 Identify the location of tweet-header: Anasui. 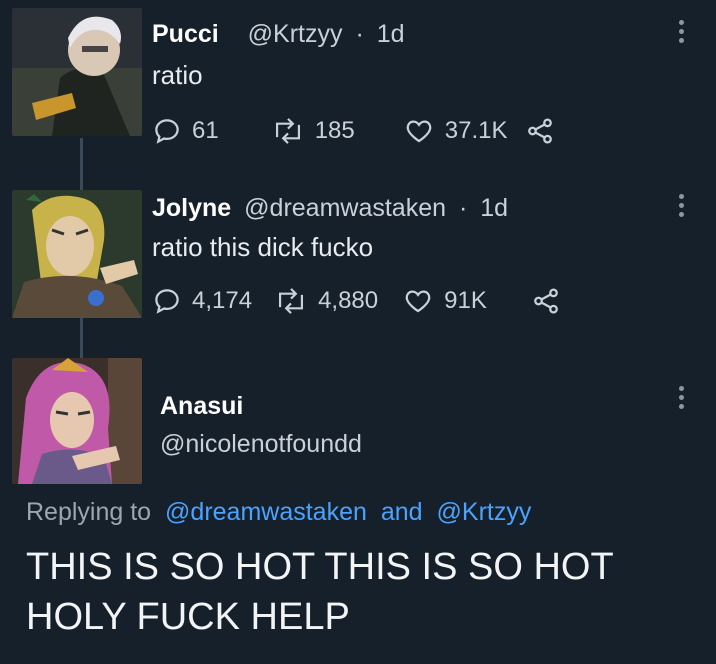
(201, 406).